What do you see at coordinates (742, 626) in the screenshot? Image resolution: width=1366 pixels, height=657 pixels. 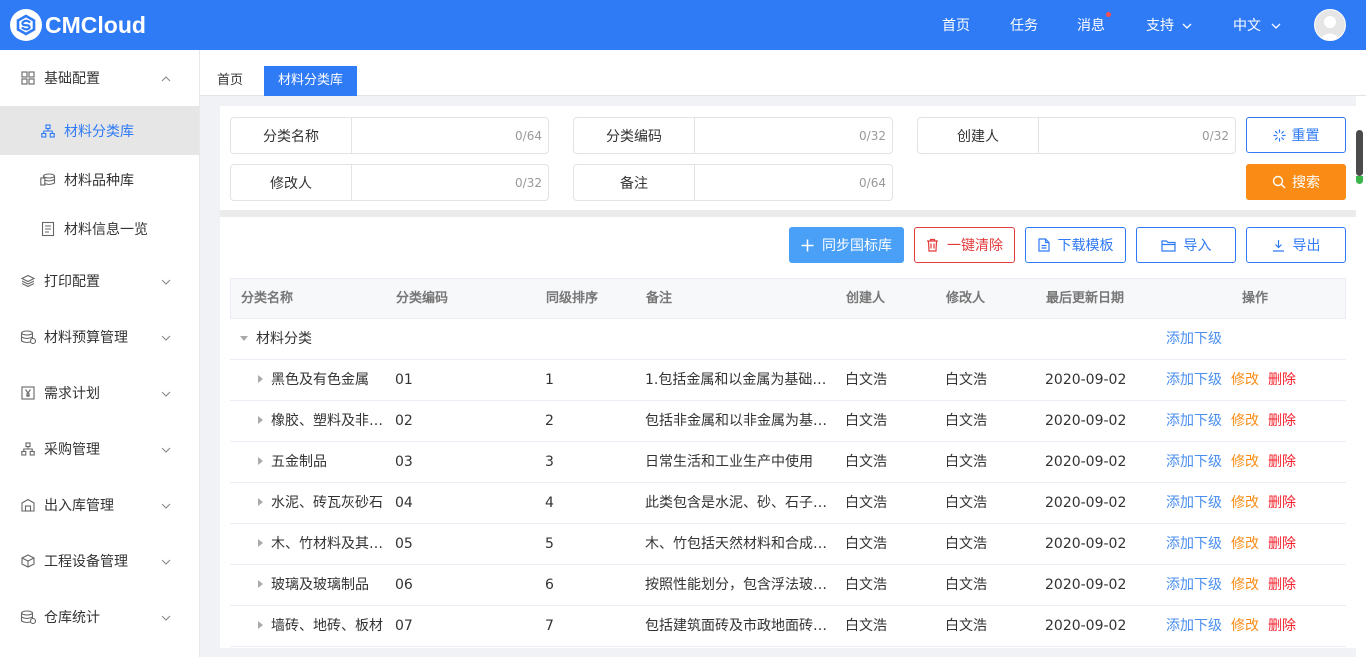 I see `row-note: 包括建筑面砖及市政地面砖，等` at bounding box center [742, 626].